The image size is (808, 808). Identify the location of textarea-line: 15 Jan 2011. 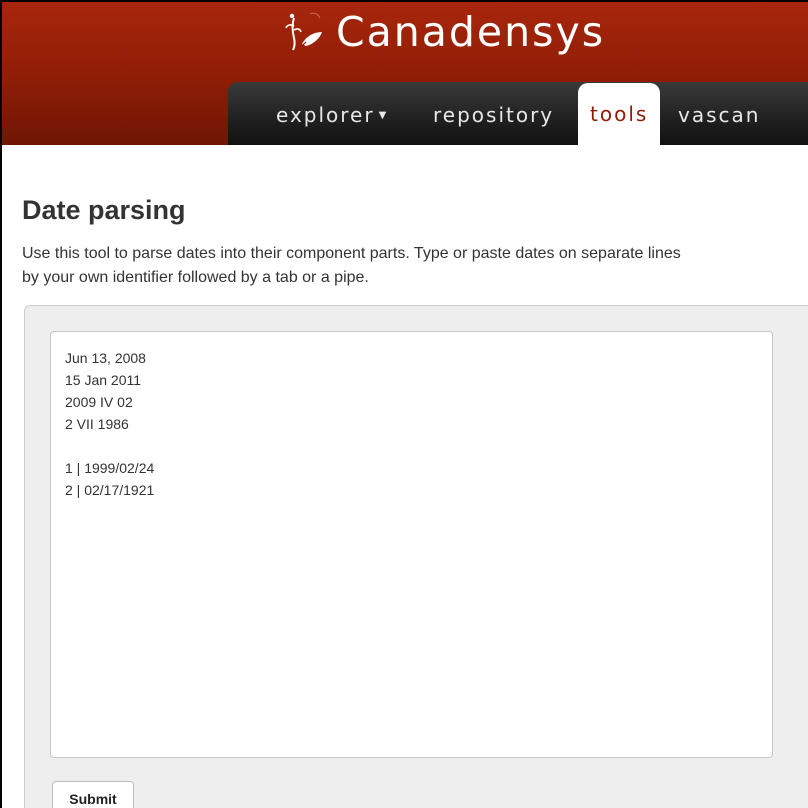
(103, 380).